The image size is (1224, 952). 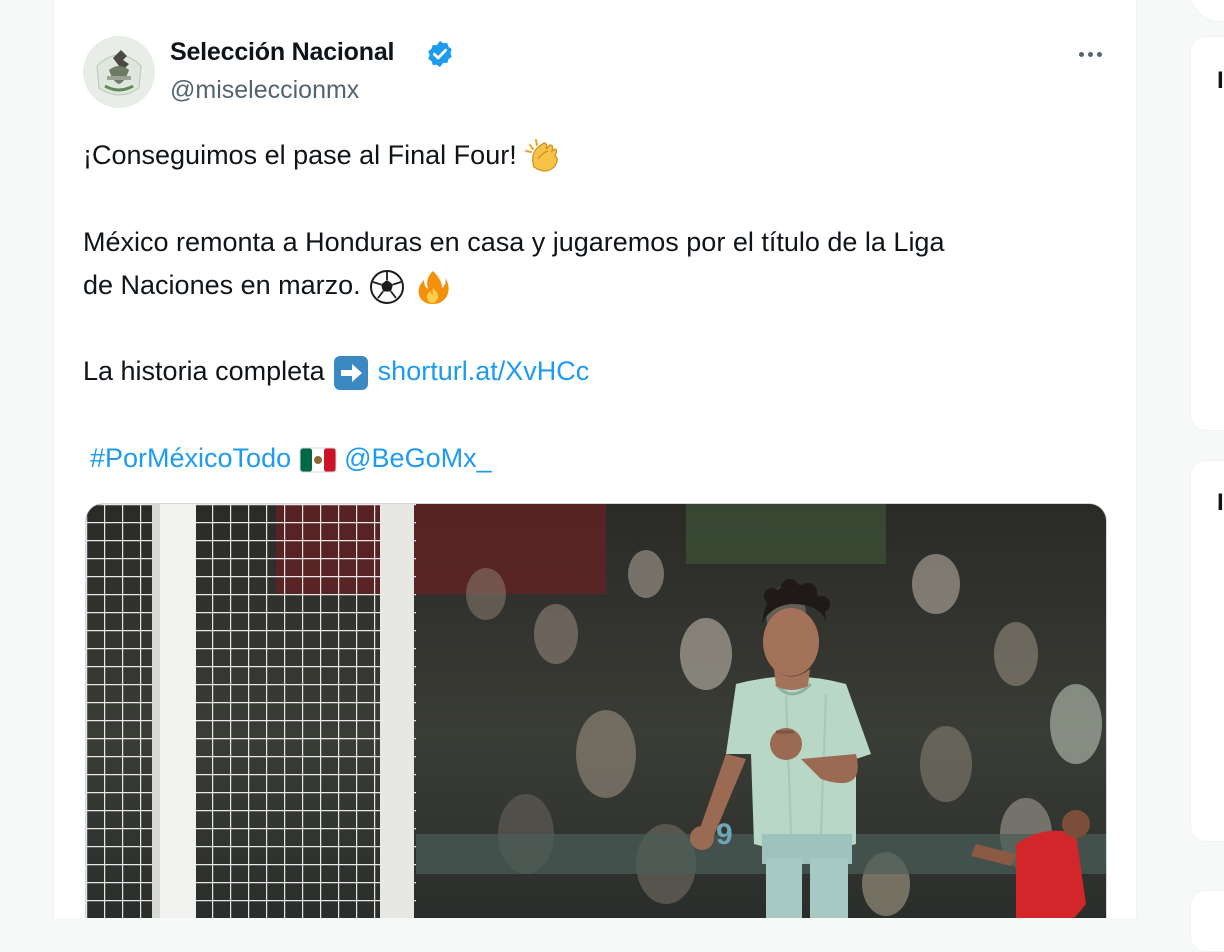 I want to click on tweet-text-body-b: de Naciones en marzo., so click(x=222, y=285).